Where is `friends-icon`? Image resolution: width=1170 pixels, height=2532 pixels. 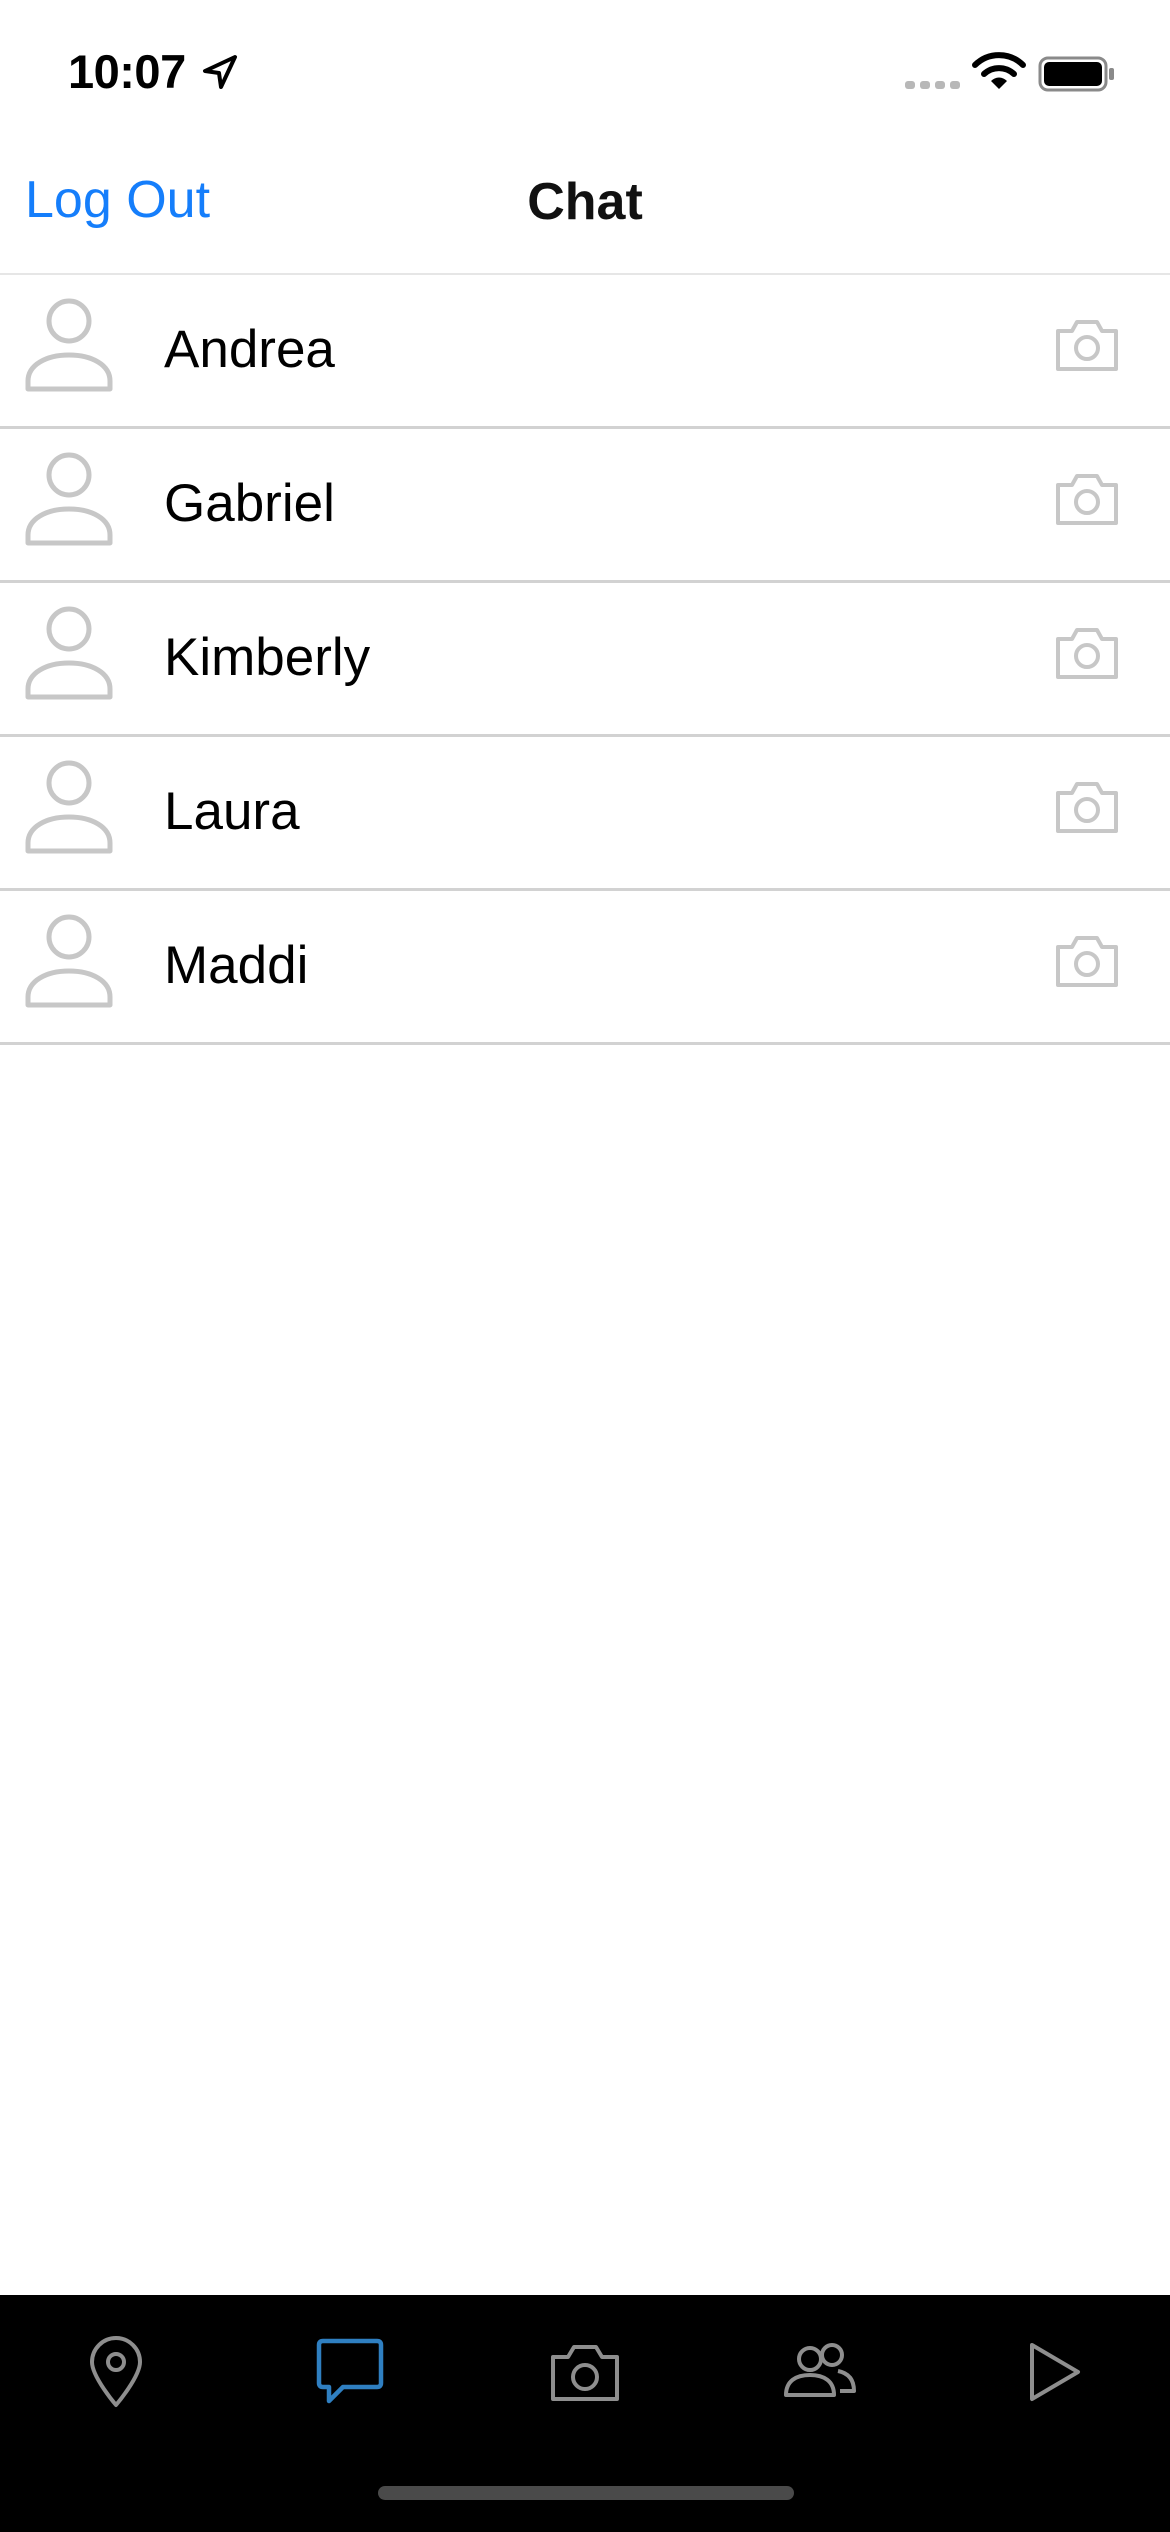 friends-icon is located at coordinates (819, 2372).